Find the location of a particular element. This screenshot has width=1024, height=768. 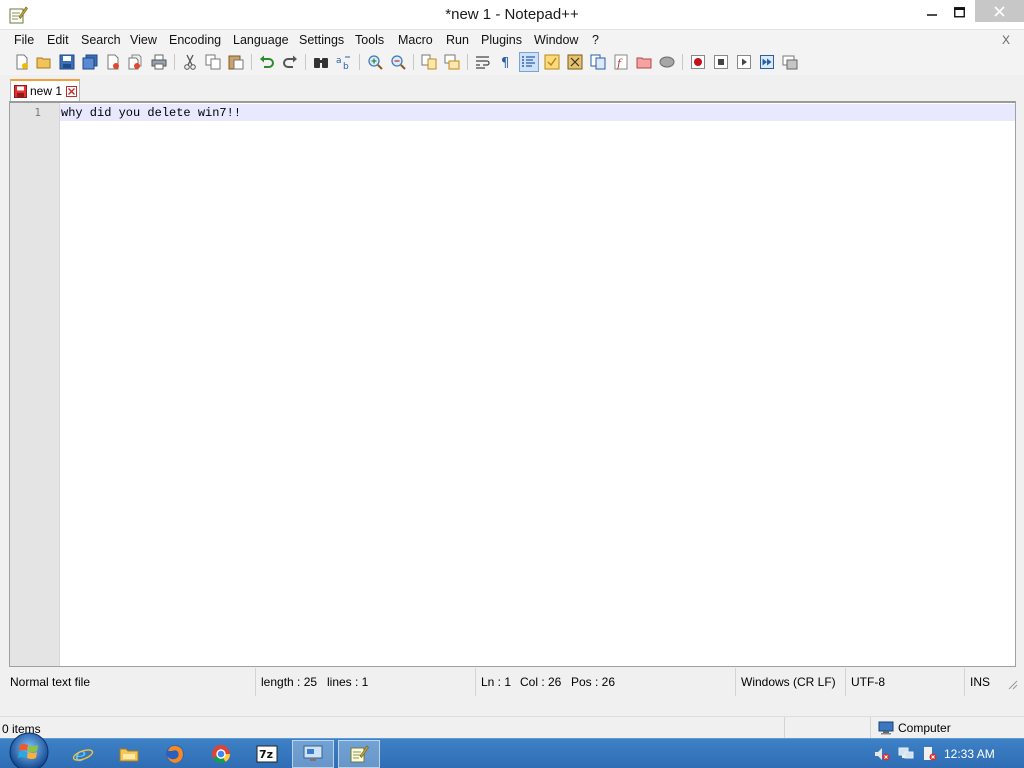

document-tab-bar: new 1 is located at coordinates (512, 88).